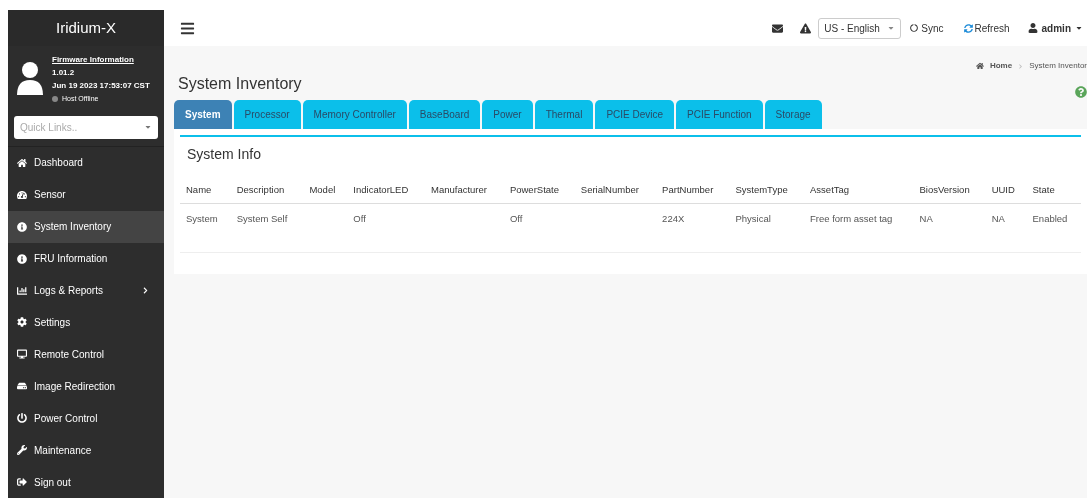 The width and height of the screenshot is (1087, 498). Describe the element at coordinates (719, 114) in the screenshot. I see `tab: PCIE Function` at that location.